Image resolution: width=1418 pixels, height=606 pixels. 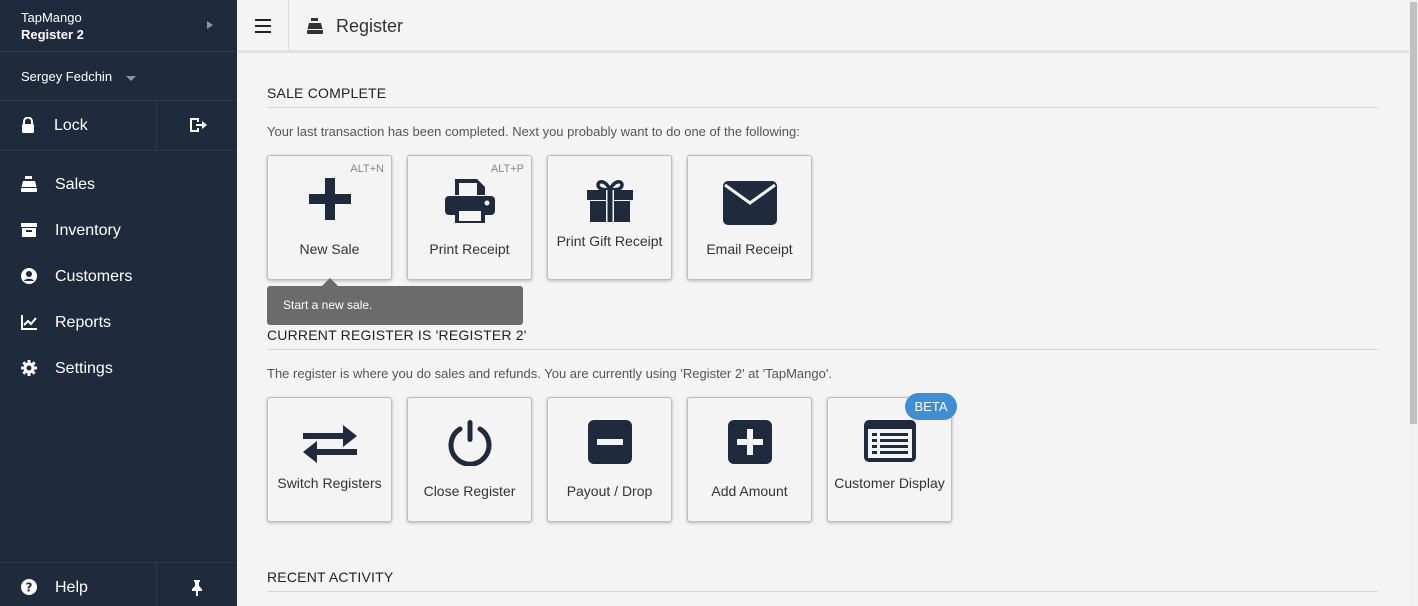 What do you see at coordinates (330, 282) in the screenshot?
I see `tooltip-arrow` at bounding box center [330, 282].